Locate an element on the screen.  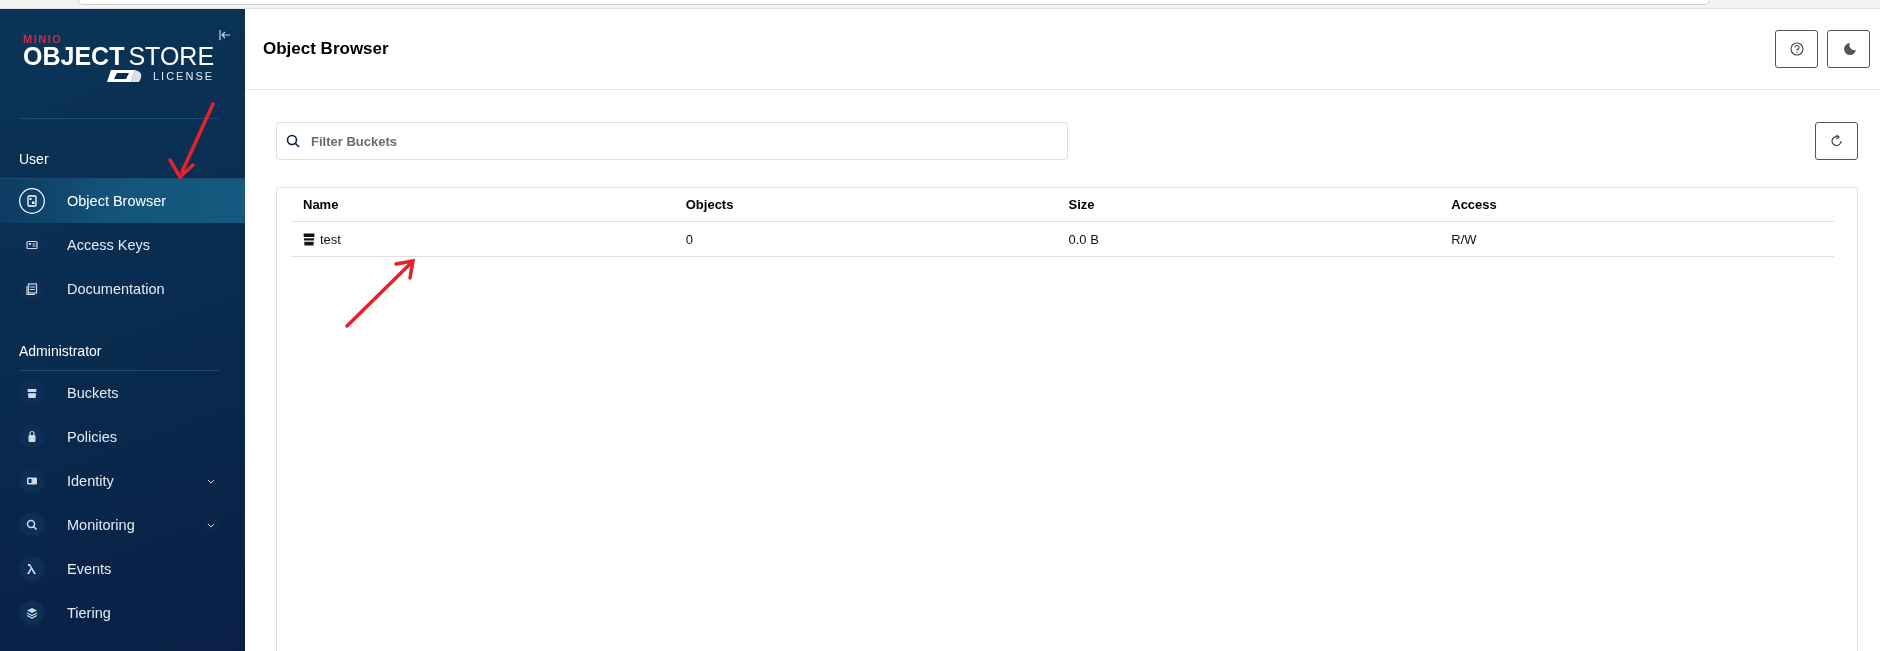
help-button is located at coordinates (1796, 49).